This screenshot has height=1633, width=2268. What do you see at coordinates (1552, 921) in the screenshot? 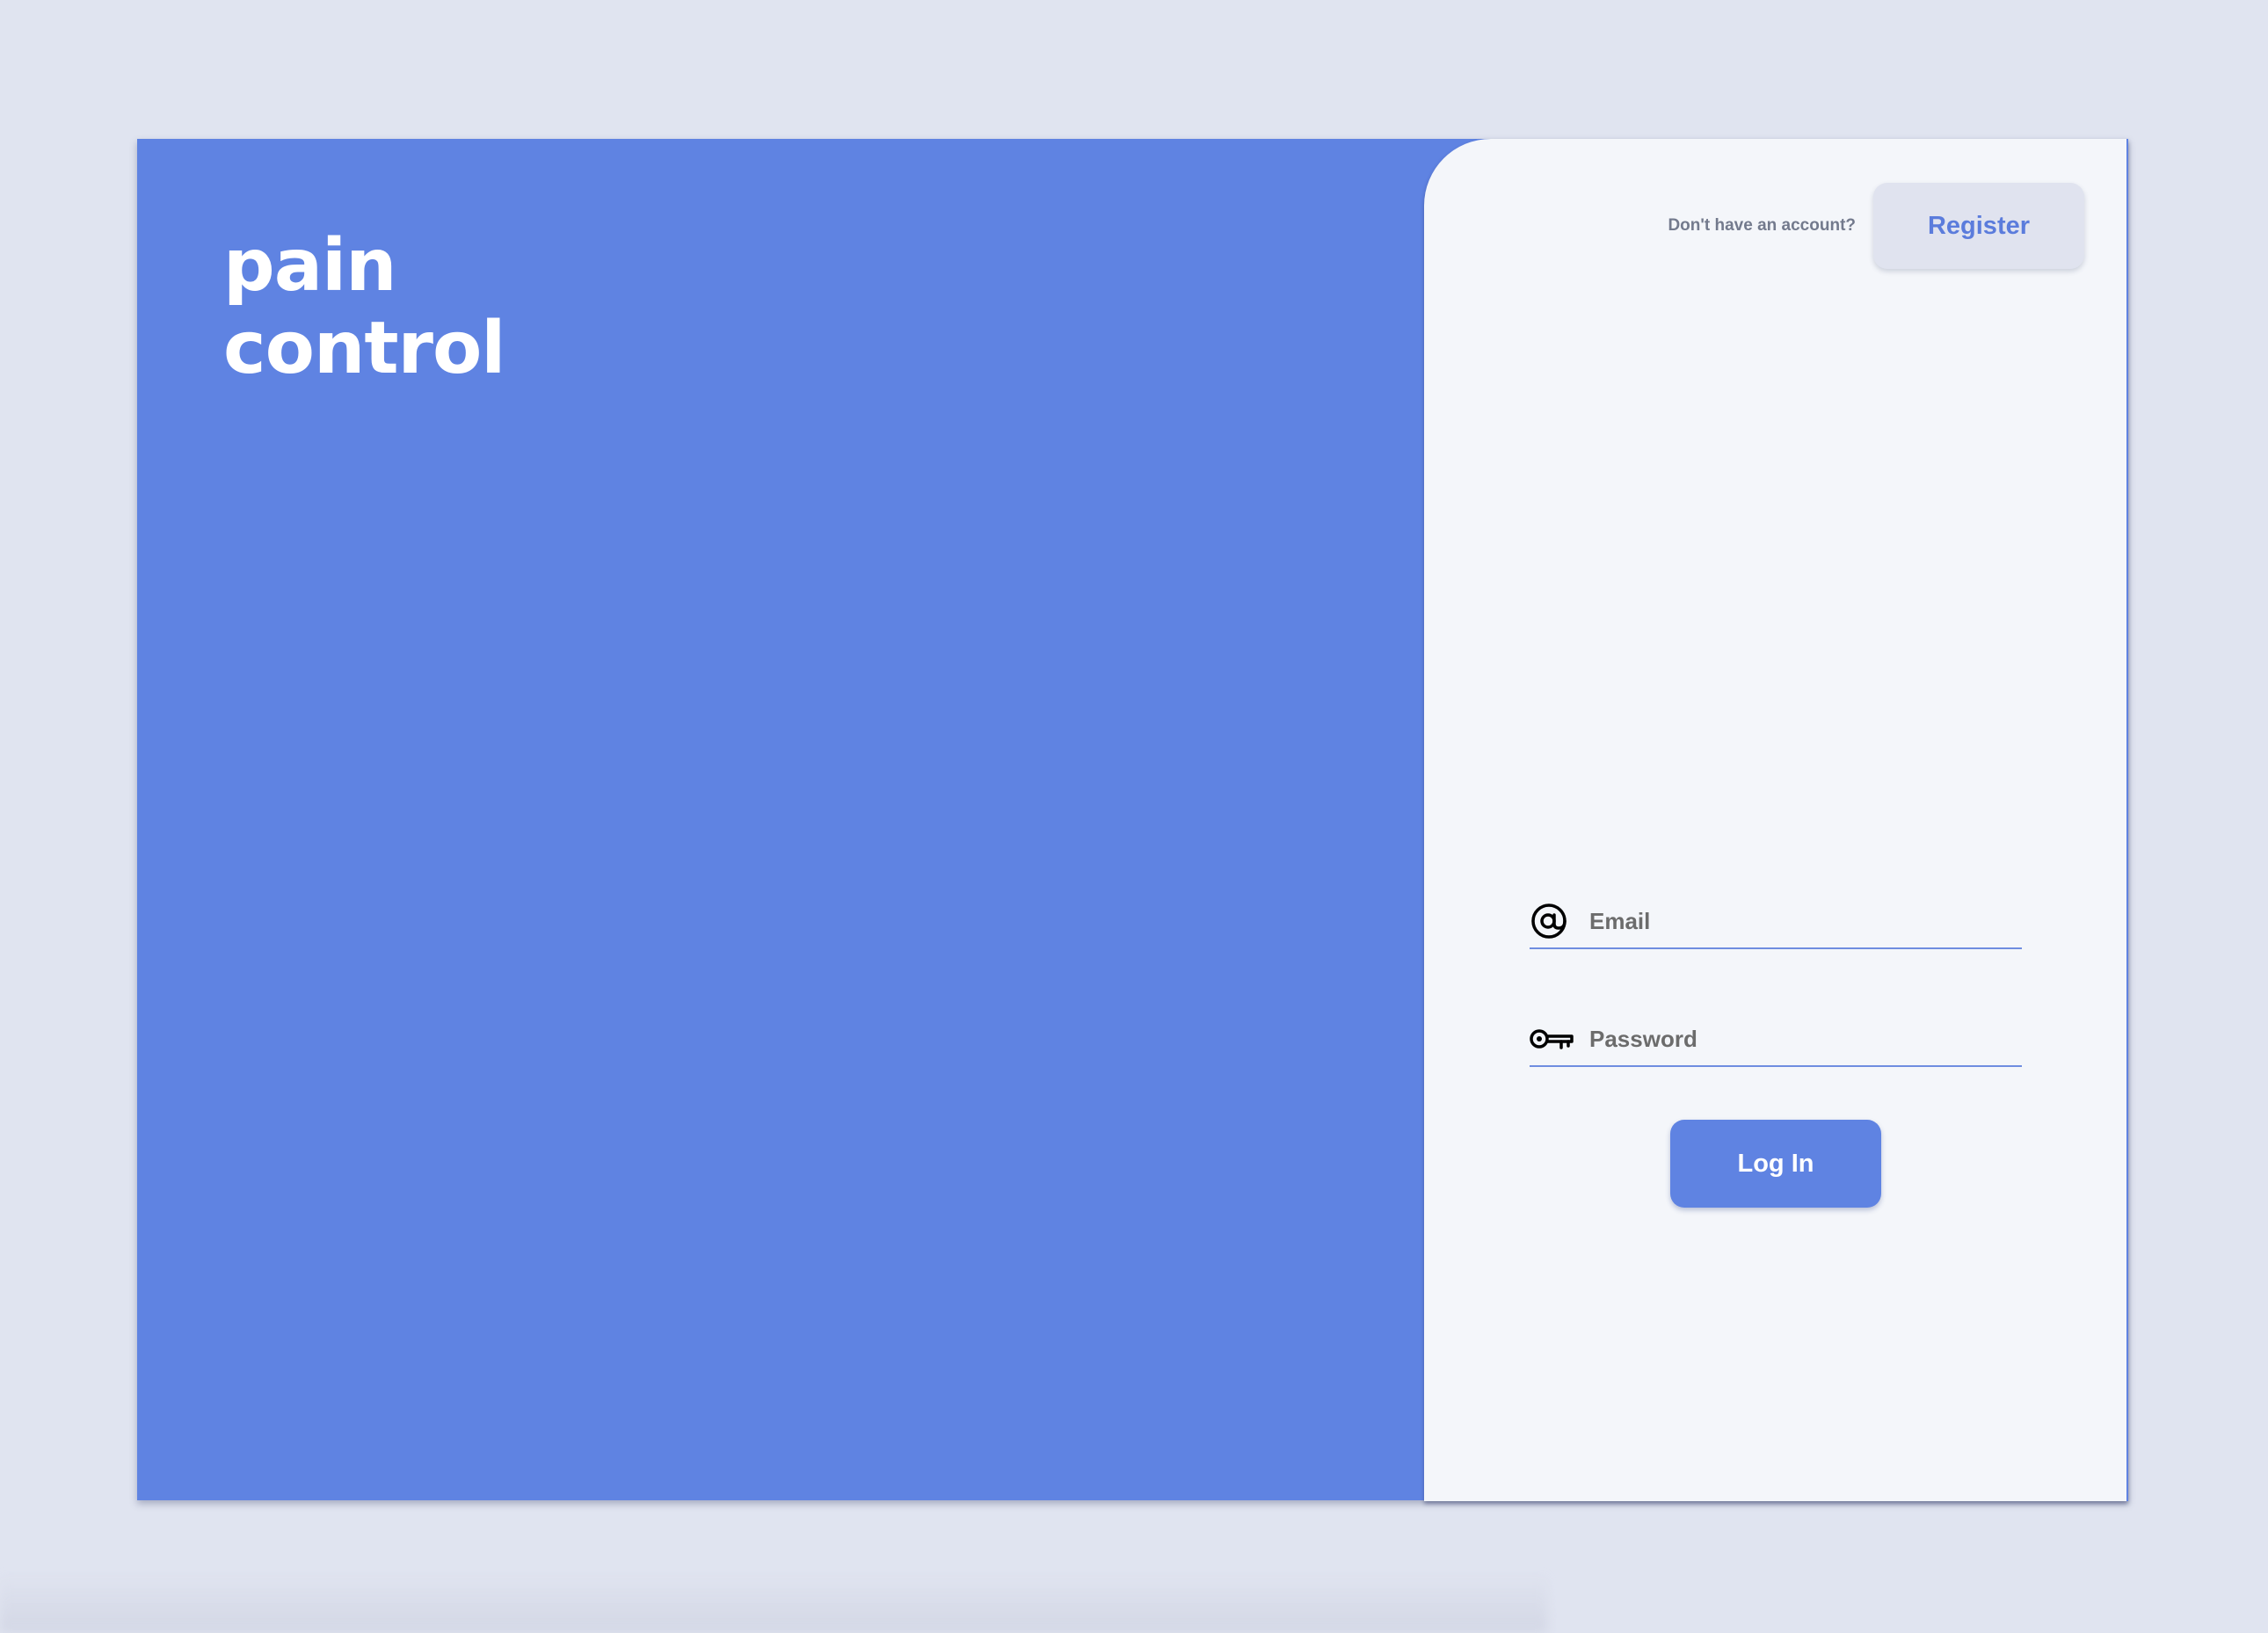
I see `at-sign-icon` at bounding box center [1552, 921].